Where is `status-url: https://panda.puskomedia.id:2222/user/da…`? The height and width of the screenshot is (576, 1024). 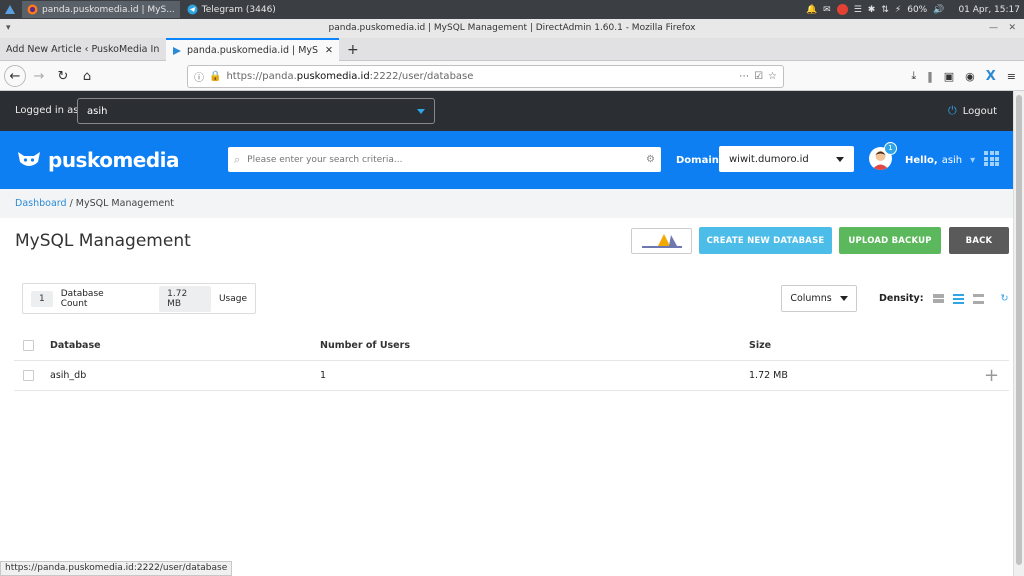
status-url: https://panda.puskomedia.id:2222/user/da… is located at coordinates (116, 568).